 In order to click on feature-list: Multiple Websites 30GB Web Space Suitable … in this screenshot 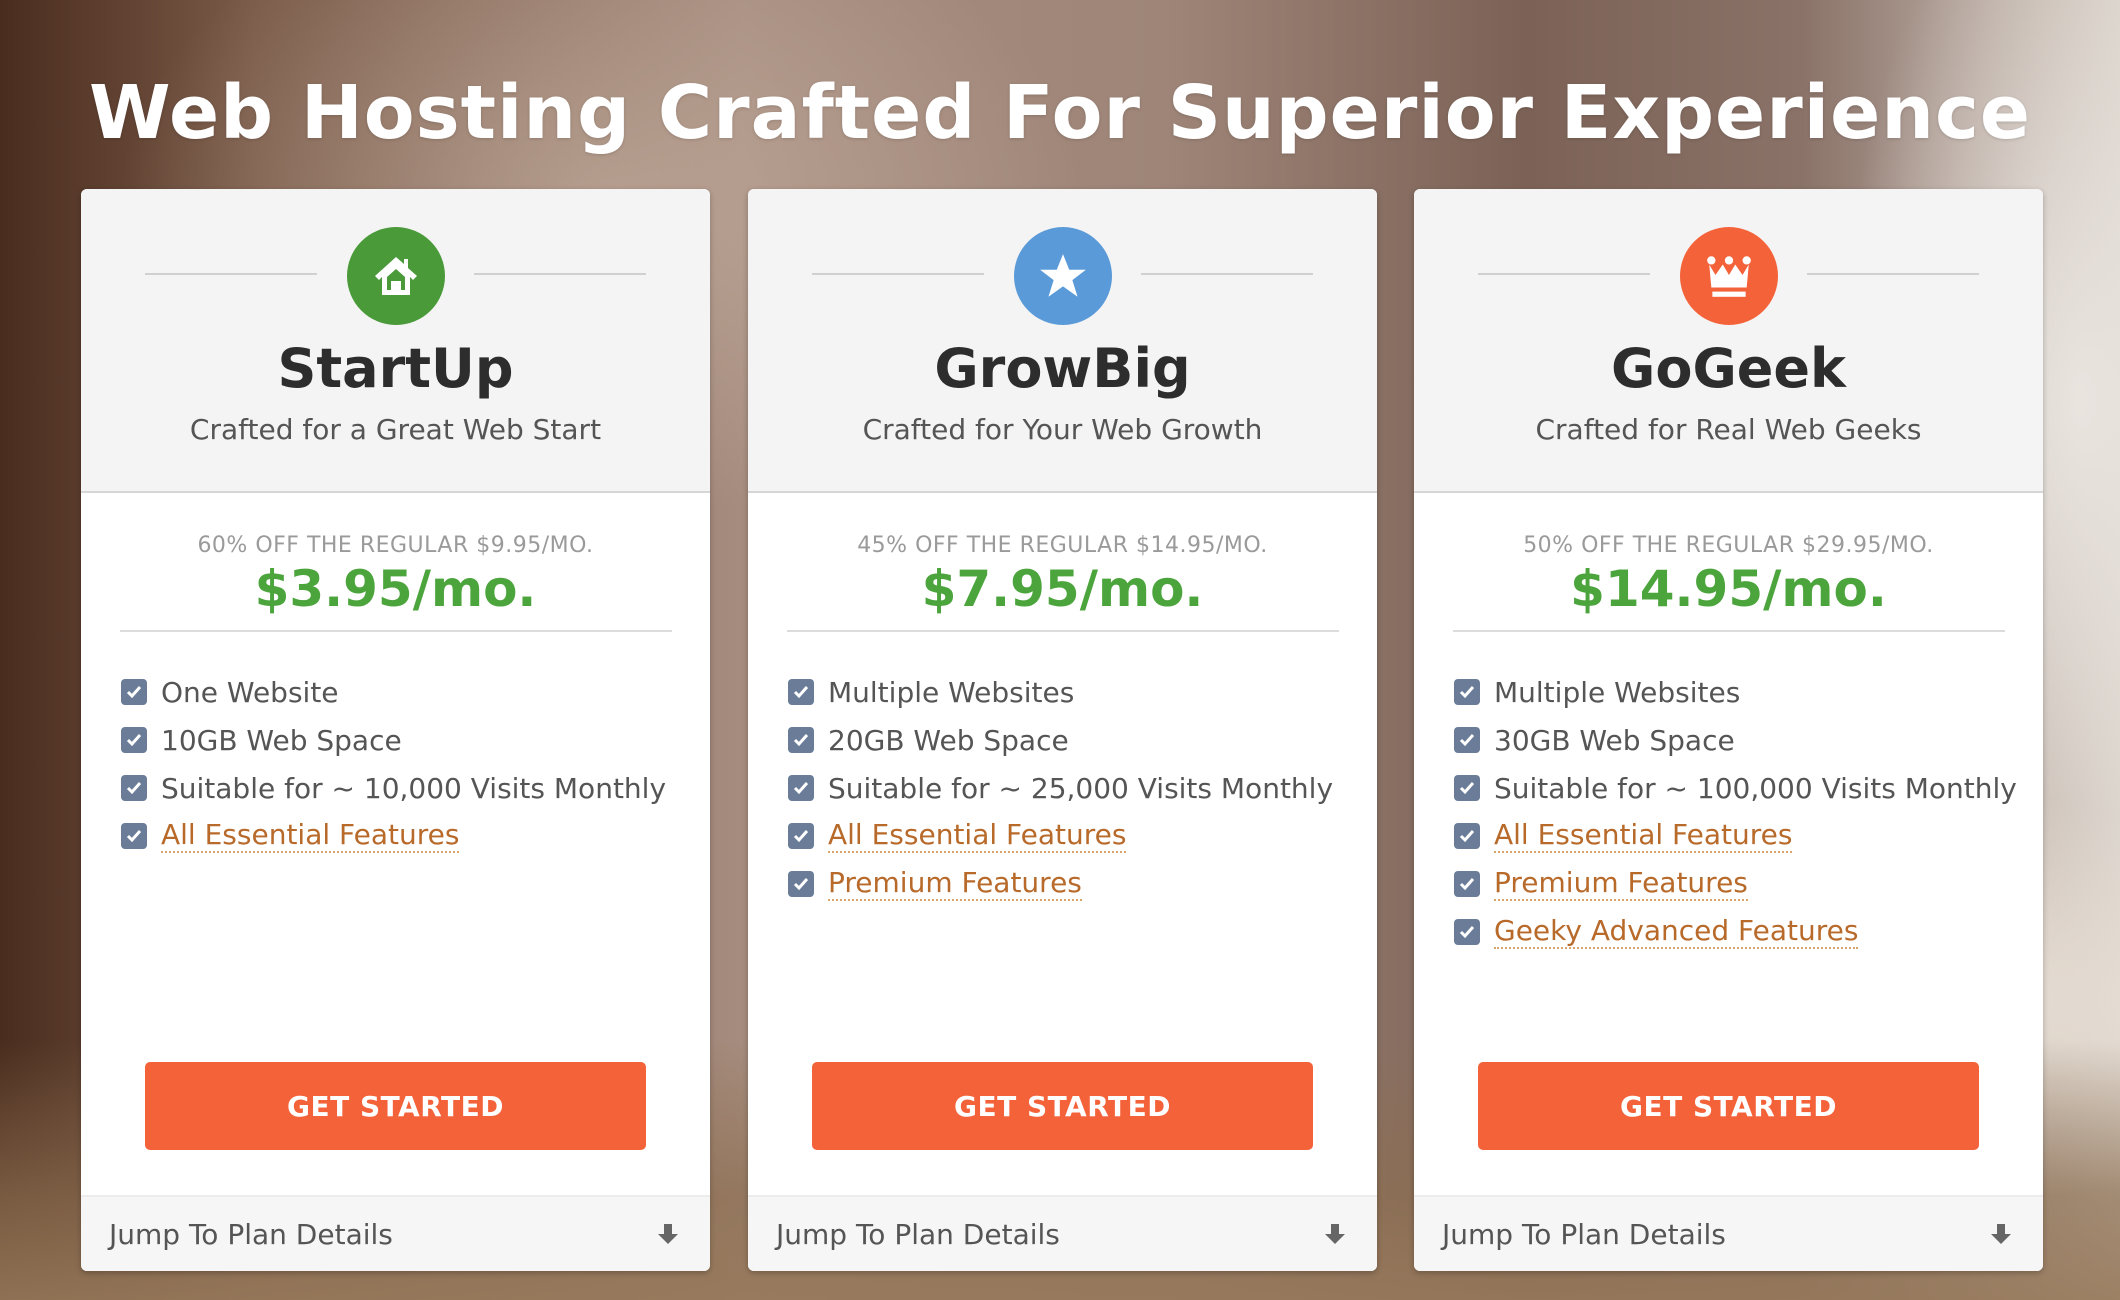, I will do `click(1728, 794)`.